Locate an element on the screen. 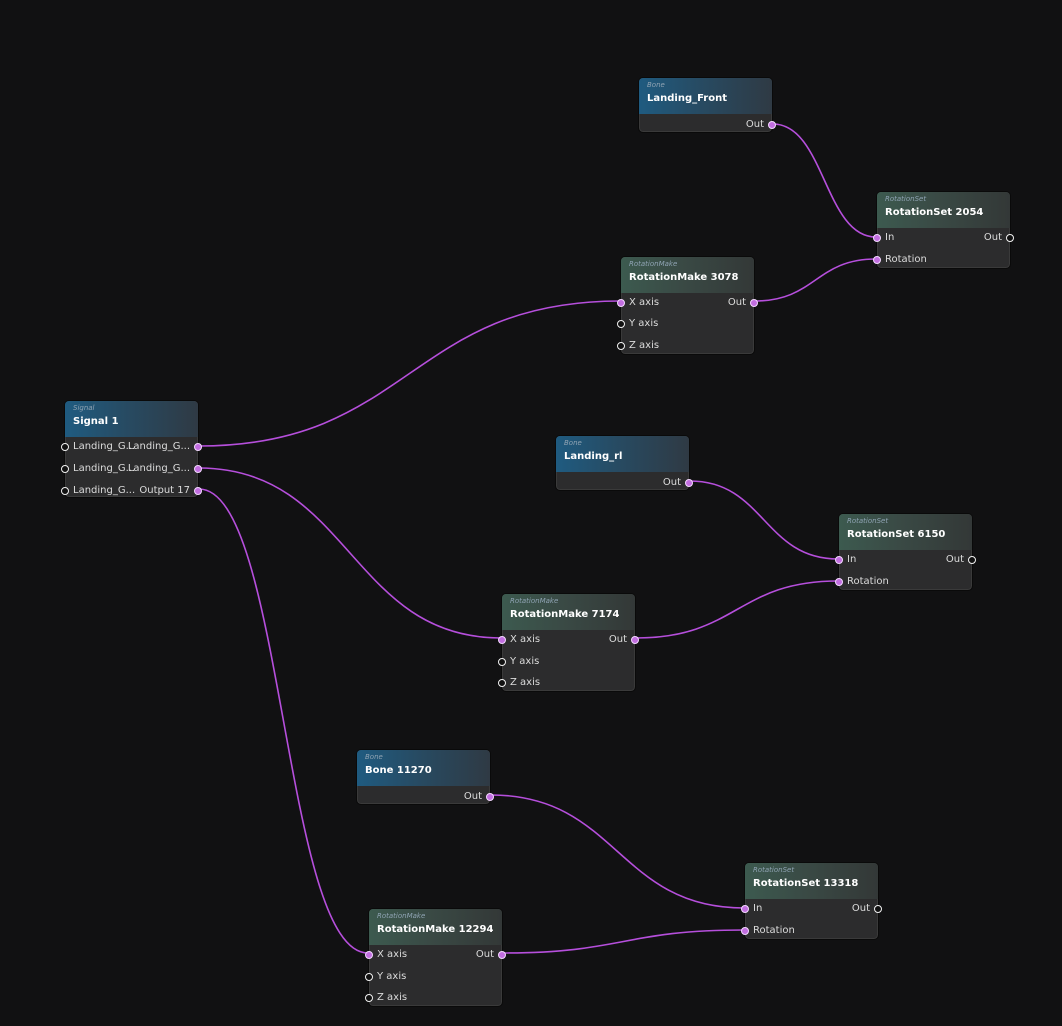 This screenshot has width=1062, height=1026. node-header: Bone Landing_Front is located at coordinates (705, 96).